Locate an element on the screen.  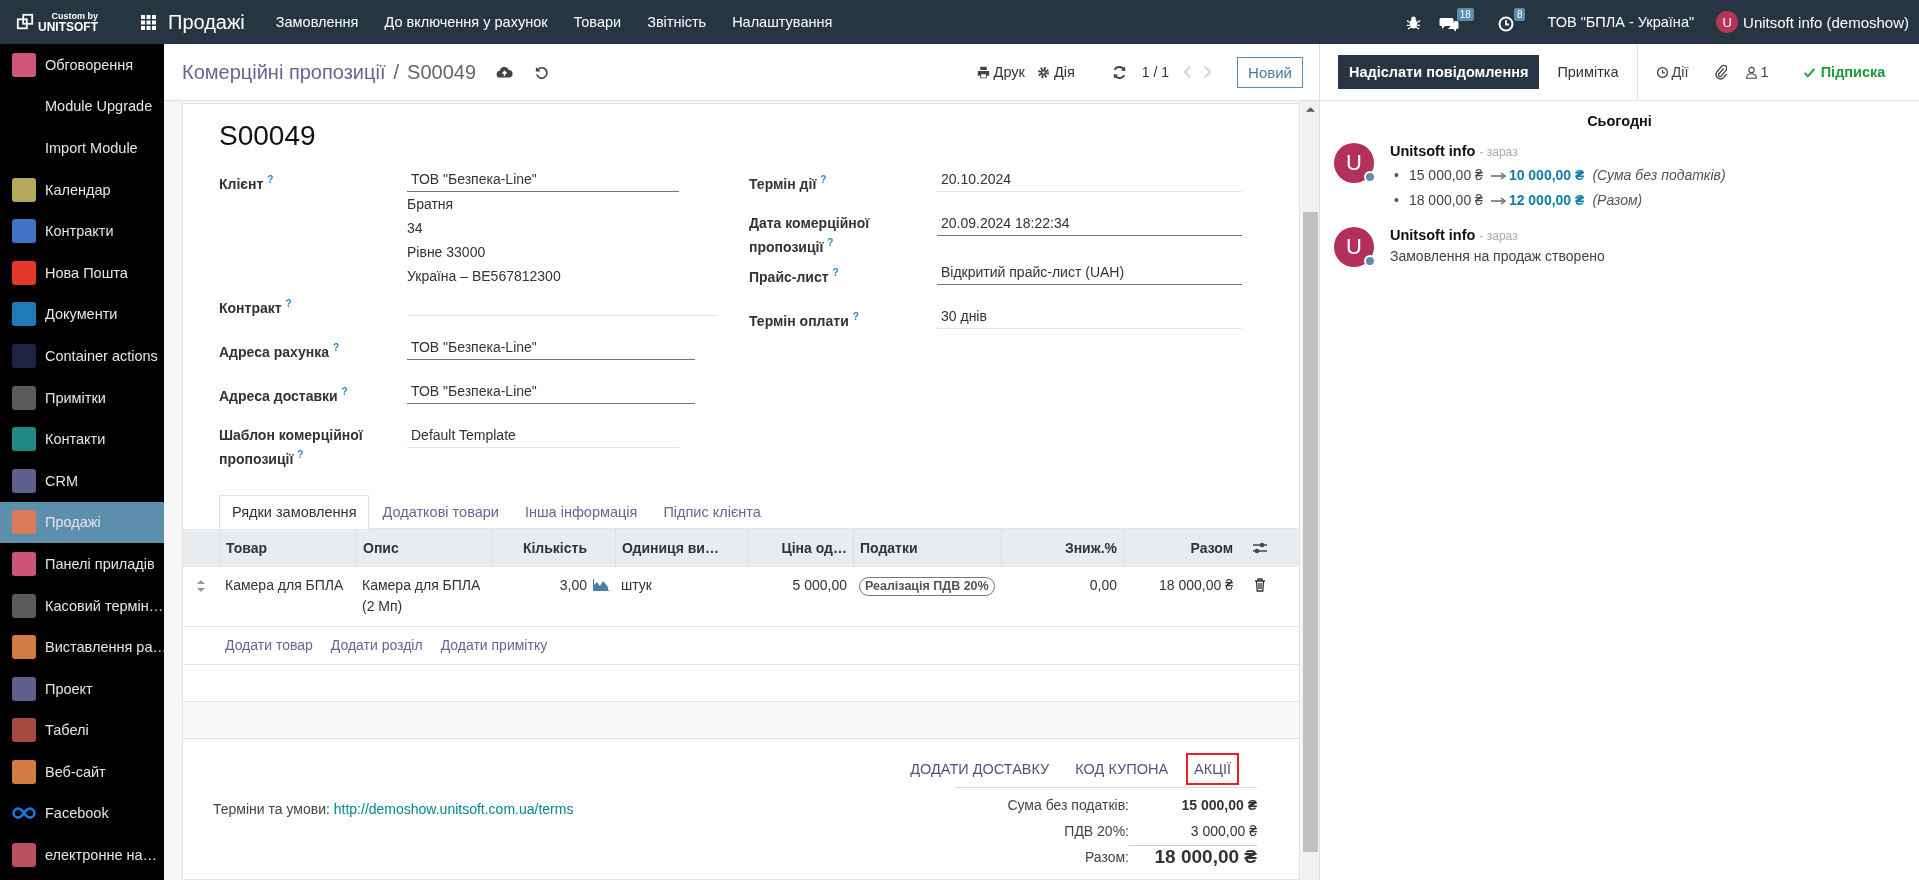
menu-item: До включення у рахунок is located at coordinates (466, 22).